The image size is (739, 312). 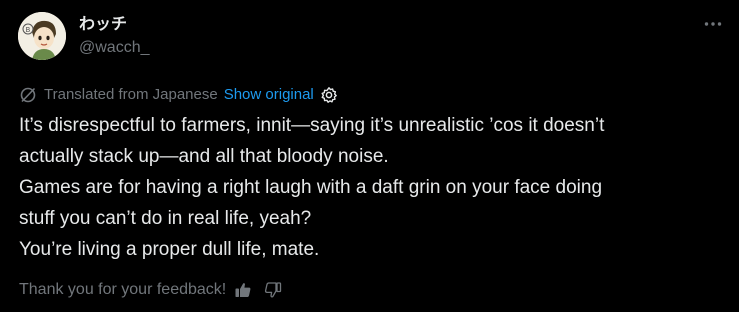 I want to click on gear-icon, so click(x=329, y=95).